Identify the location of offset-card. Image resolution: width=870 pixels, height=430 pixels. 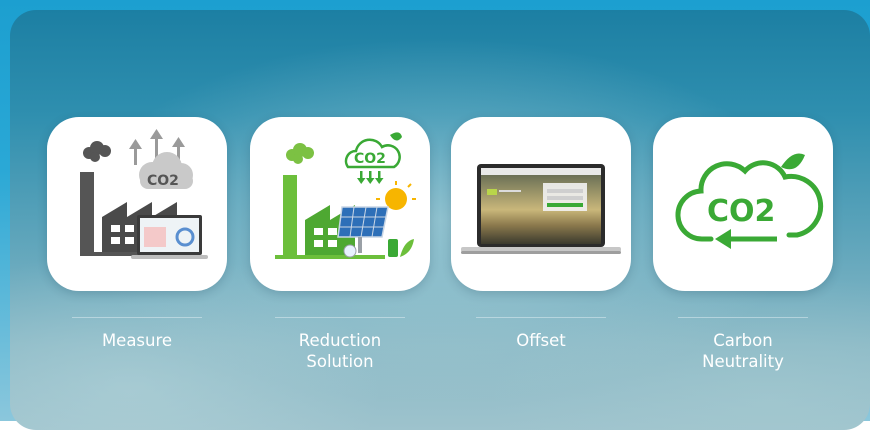
(541, 204).